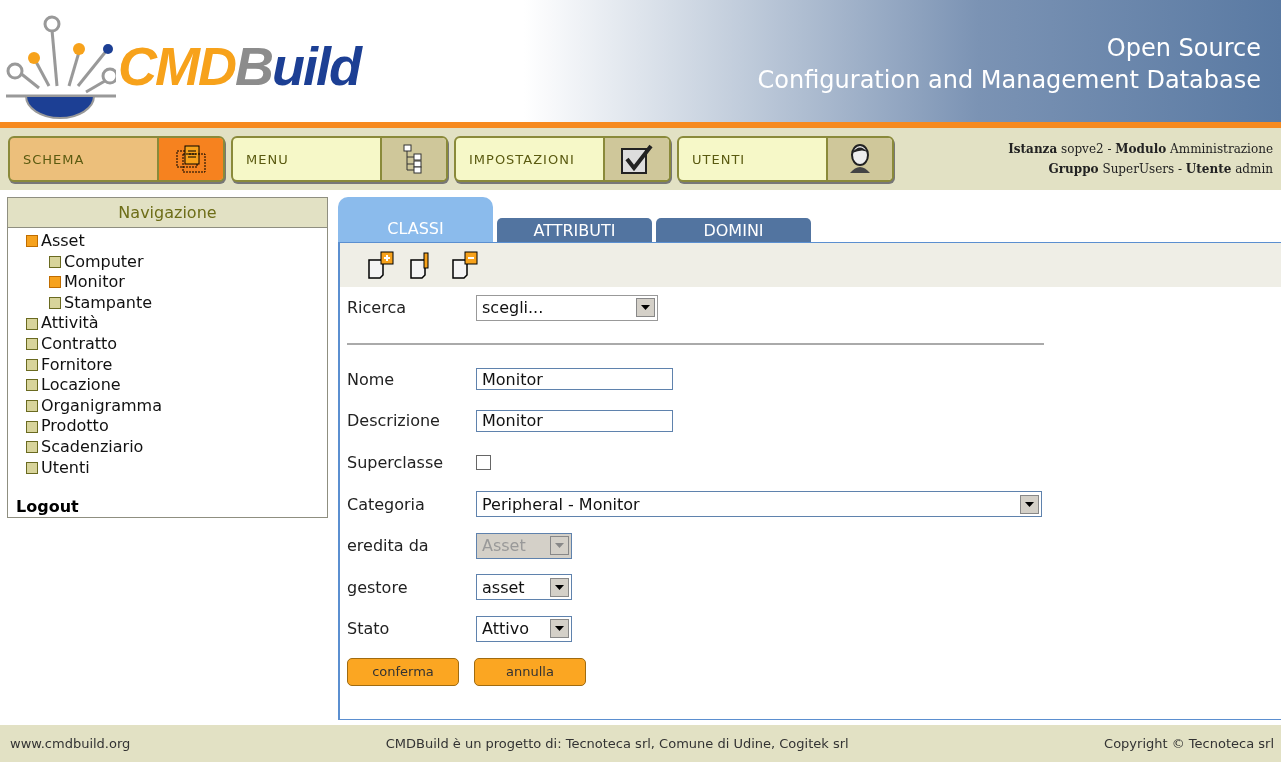  What do you see at coordinates (73, 385) in the screenshot?
I see `tree-item: Locazione` at bounding box center [73, 385].